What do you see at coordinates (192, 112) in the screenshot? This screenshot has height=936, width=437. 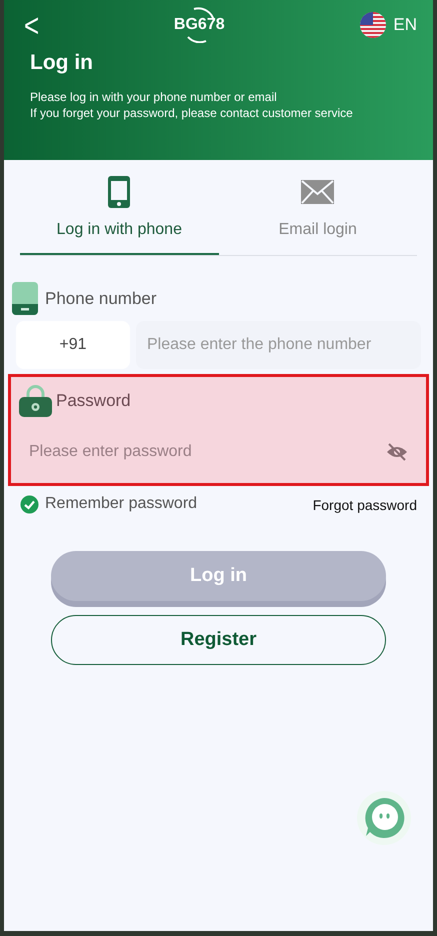 I see `subtitle-text: If you forget your password, please contact customer service` at bounding box center [192, 112].